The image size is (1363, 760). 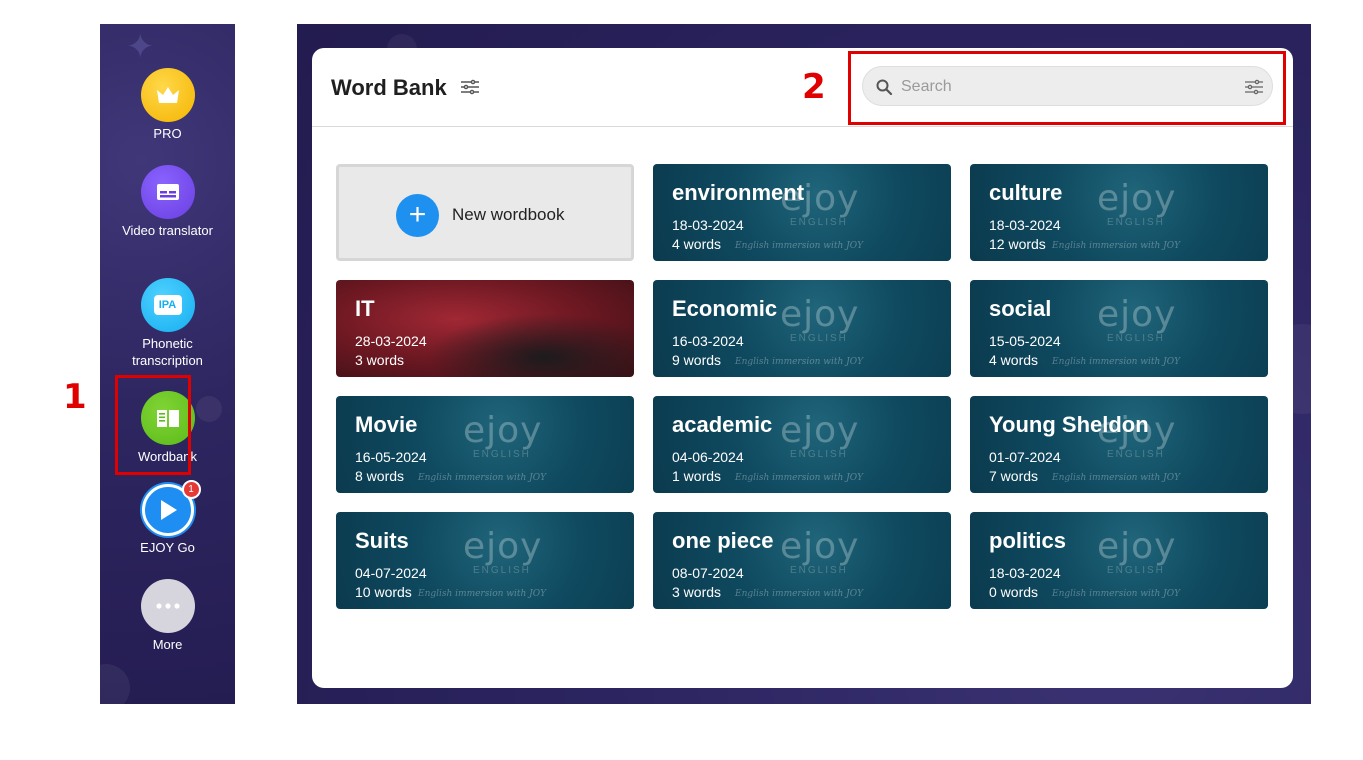 I want to click on wordbook-date: 01-07-2024, so click(x=1025, y=457).